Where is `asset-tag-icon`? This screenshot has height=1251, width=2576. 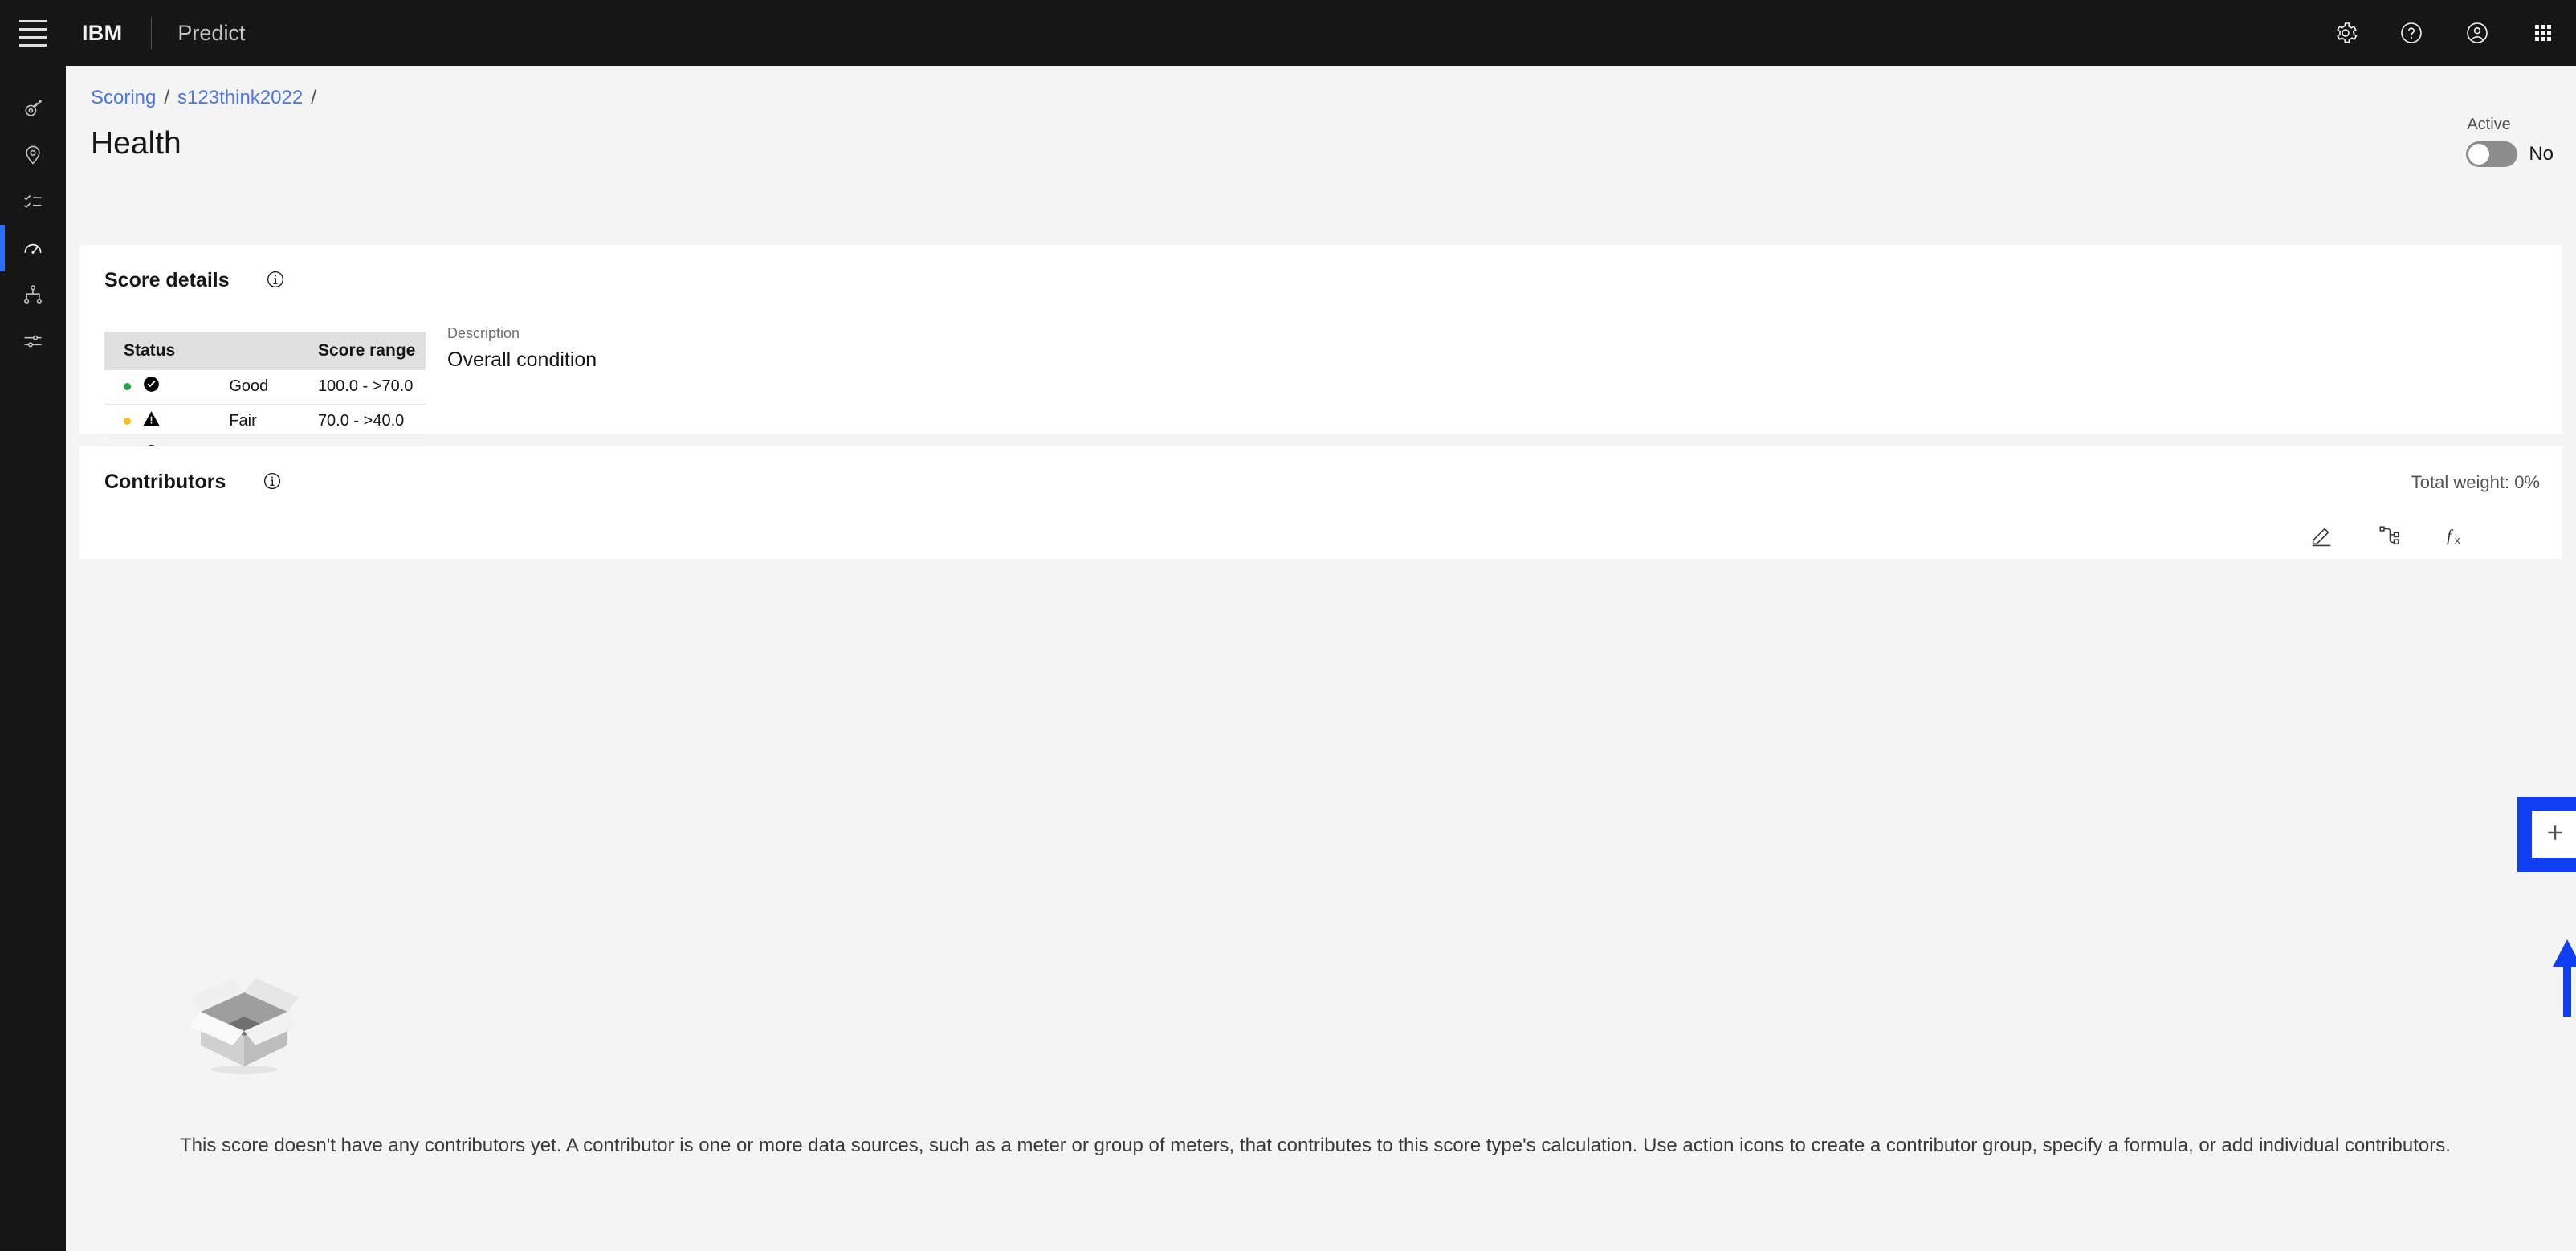 asset-tag-icon is located at coordinates (33, 109).